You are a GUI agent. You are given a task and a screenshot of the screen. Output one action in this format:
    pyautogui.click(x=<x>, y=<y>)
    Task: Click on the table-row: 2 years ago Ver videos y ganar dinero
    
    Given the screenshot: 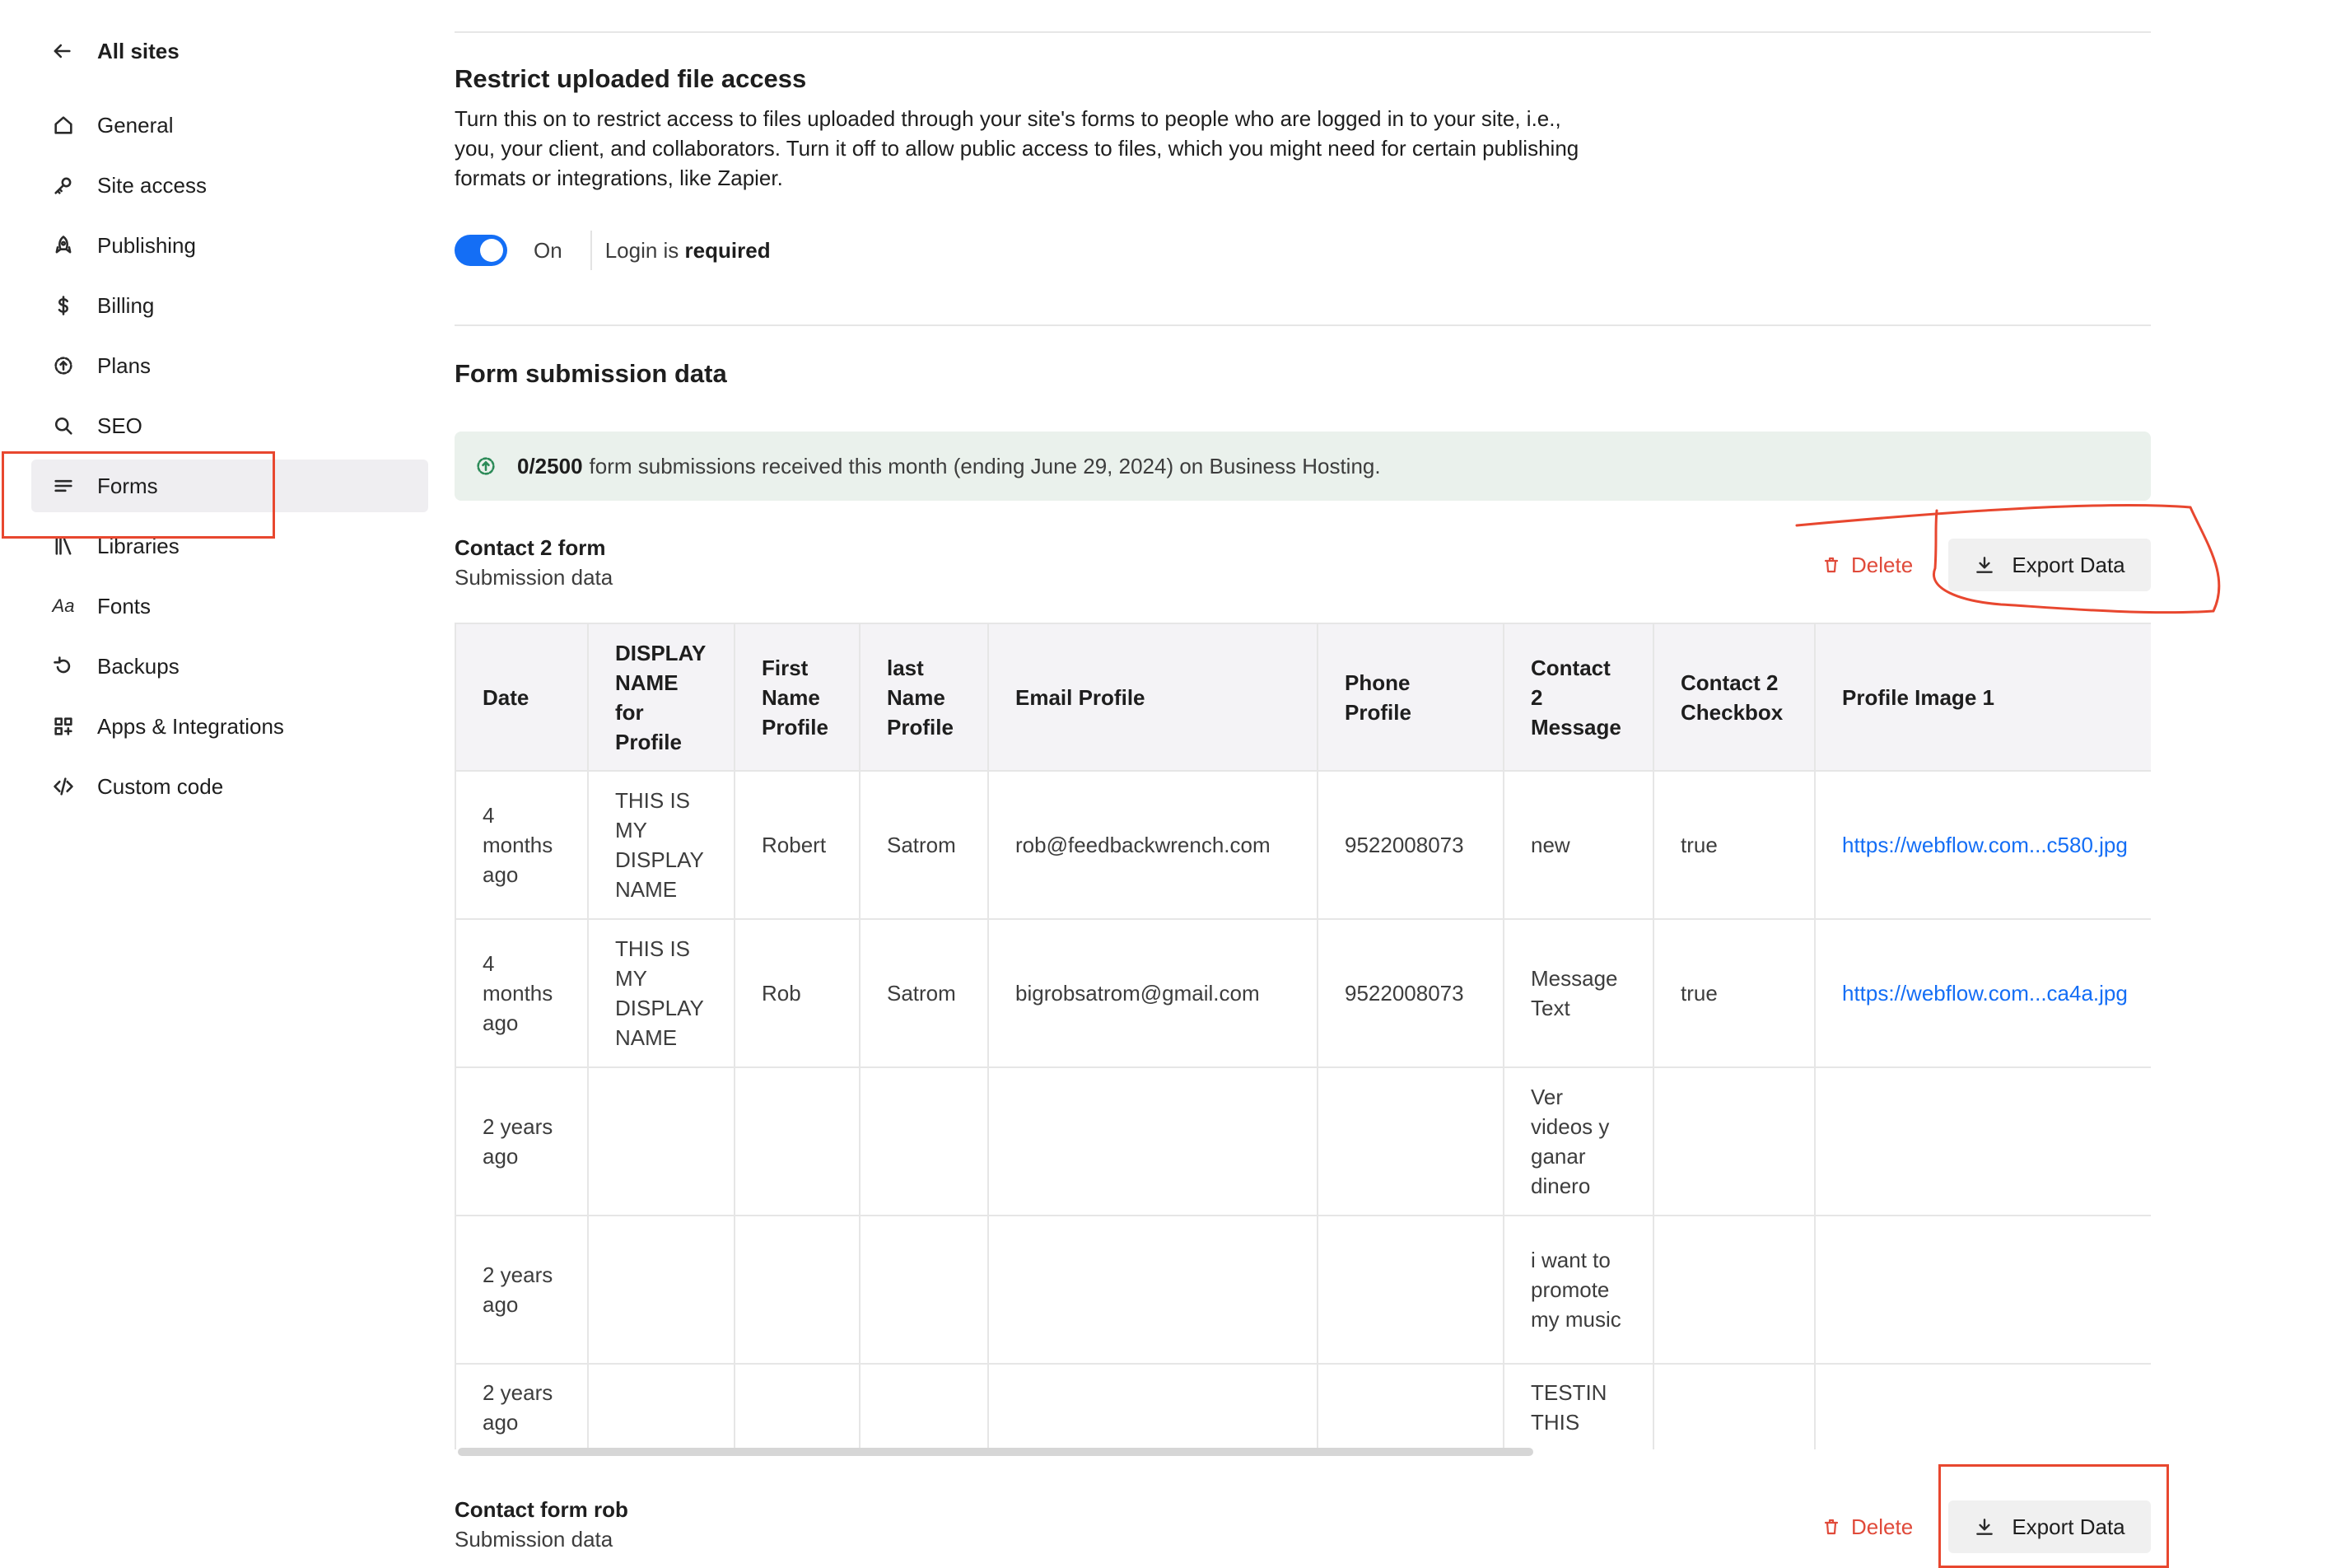 What is the action you would take?
    pyautogui.click(x=1303, y=1141)
    